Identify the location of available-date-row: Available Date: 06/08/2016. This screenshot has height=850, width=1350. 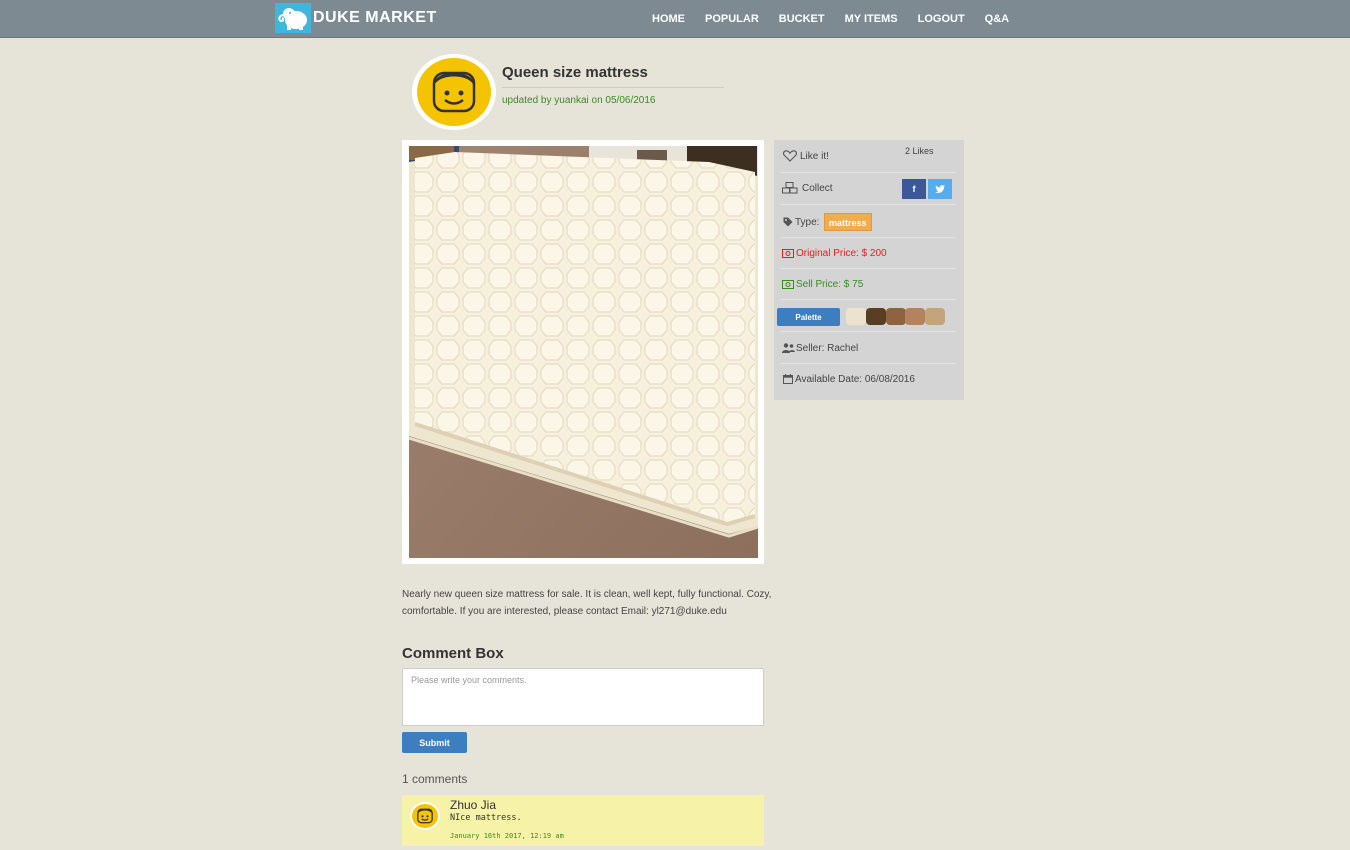
(869, 380).